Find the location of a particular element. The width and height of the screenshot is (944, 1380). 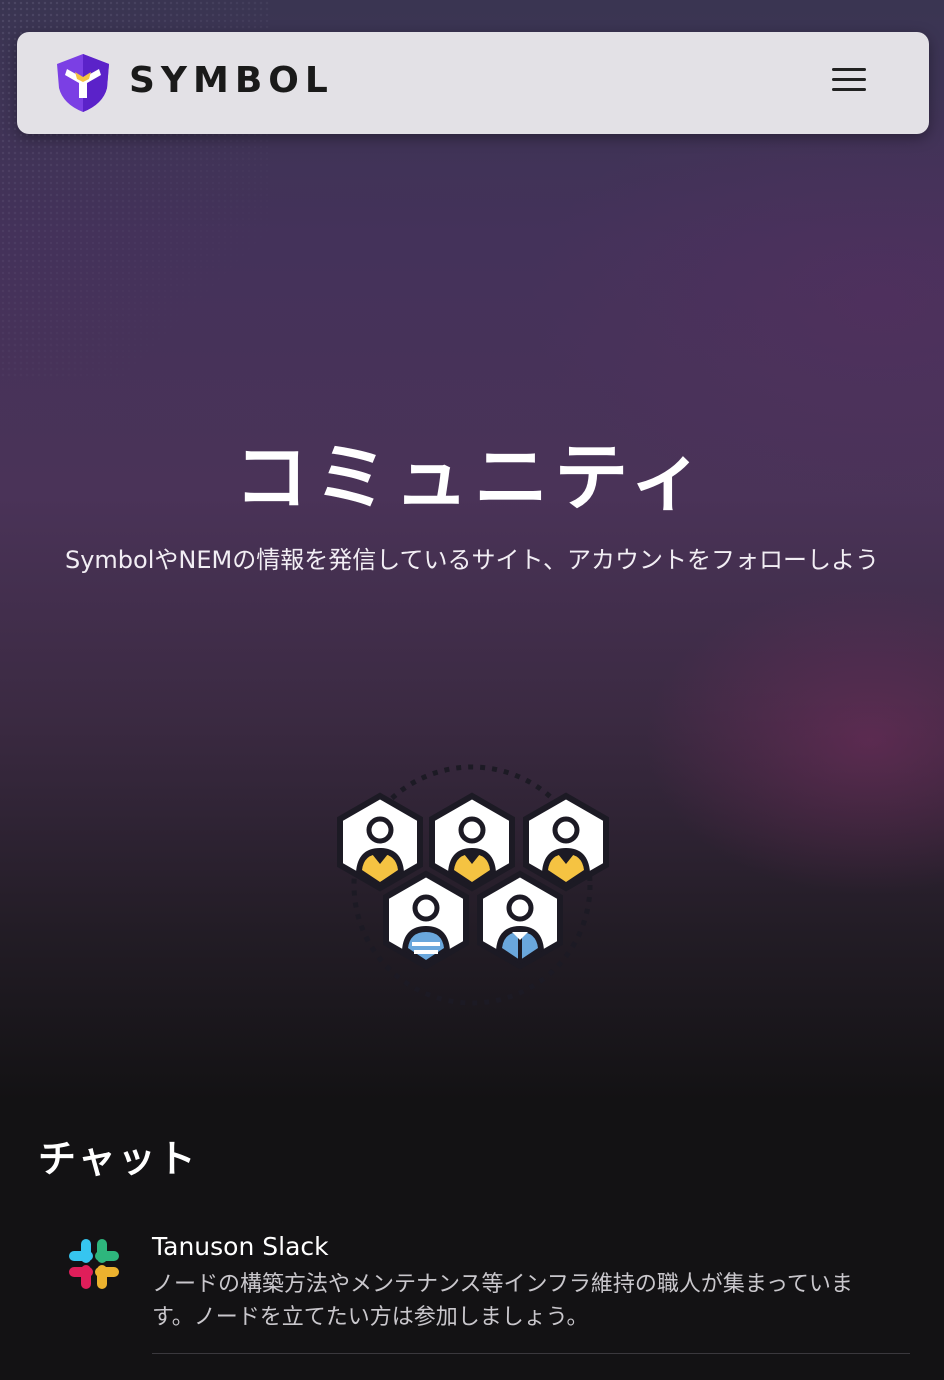

brand-name: SYMBOL is located at coordinates (231, 80).